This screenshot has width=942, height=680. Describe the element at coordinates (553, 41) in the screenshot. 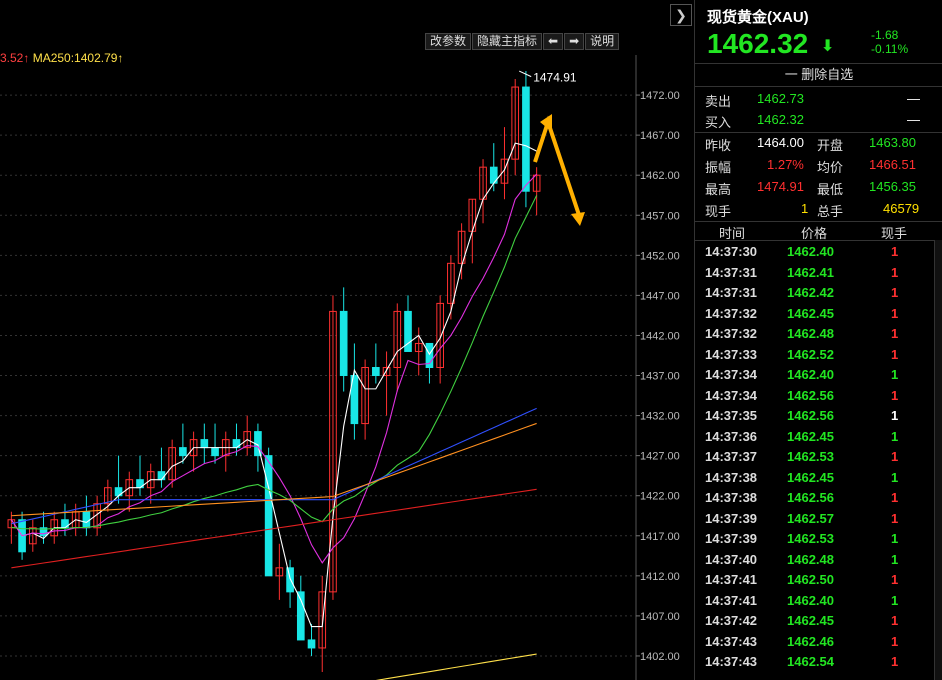

I see `scroll-left-button: ⬅` at that location.